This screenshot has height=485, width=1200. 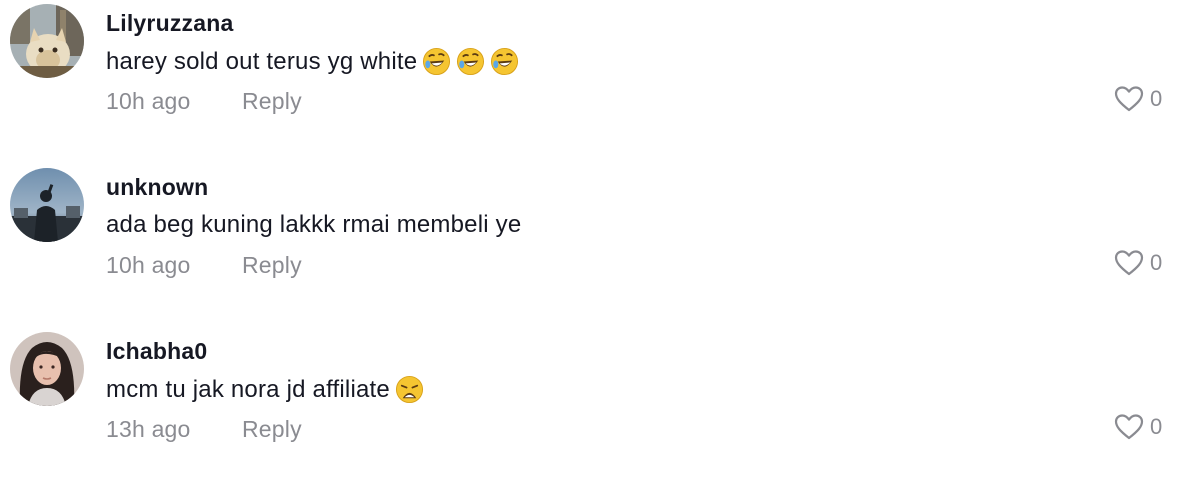 What do you see at coordinates (409, 389) in the screenshot?
I see `weary-face-emoji` at bounding box center [409, 389].